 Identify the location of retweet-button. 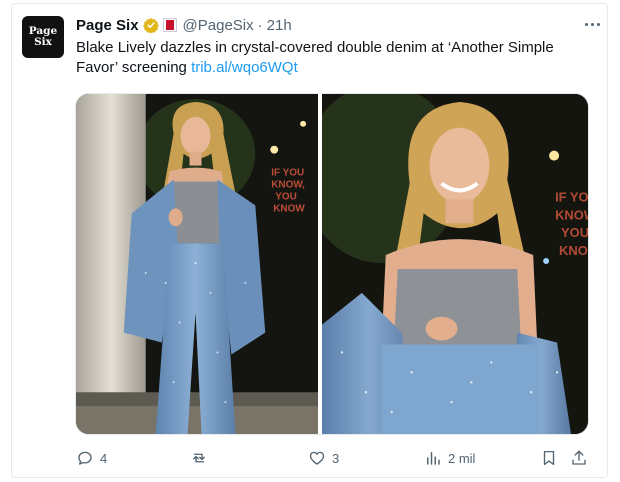
(202, 458).